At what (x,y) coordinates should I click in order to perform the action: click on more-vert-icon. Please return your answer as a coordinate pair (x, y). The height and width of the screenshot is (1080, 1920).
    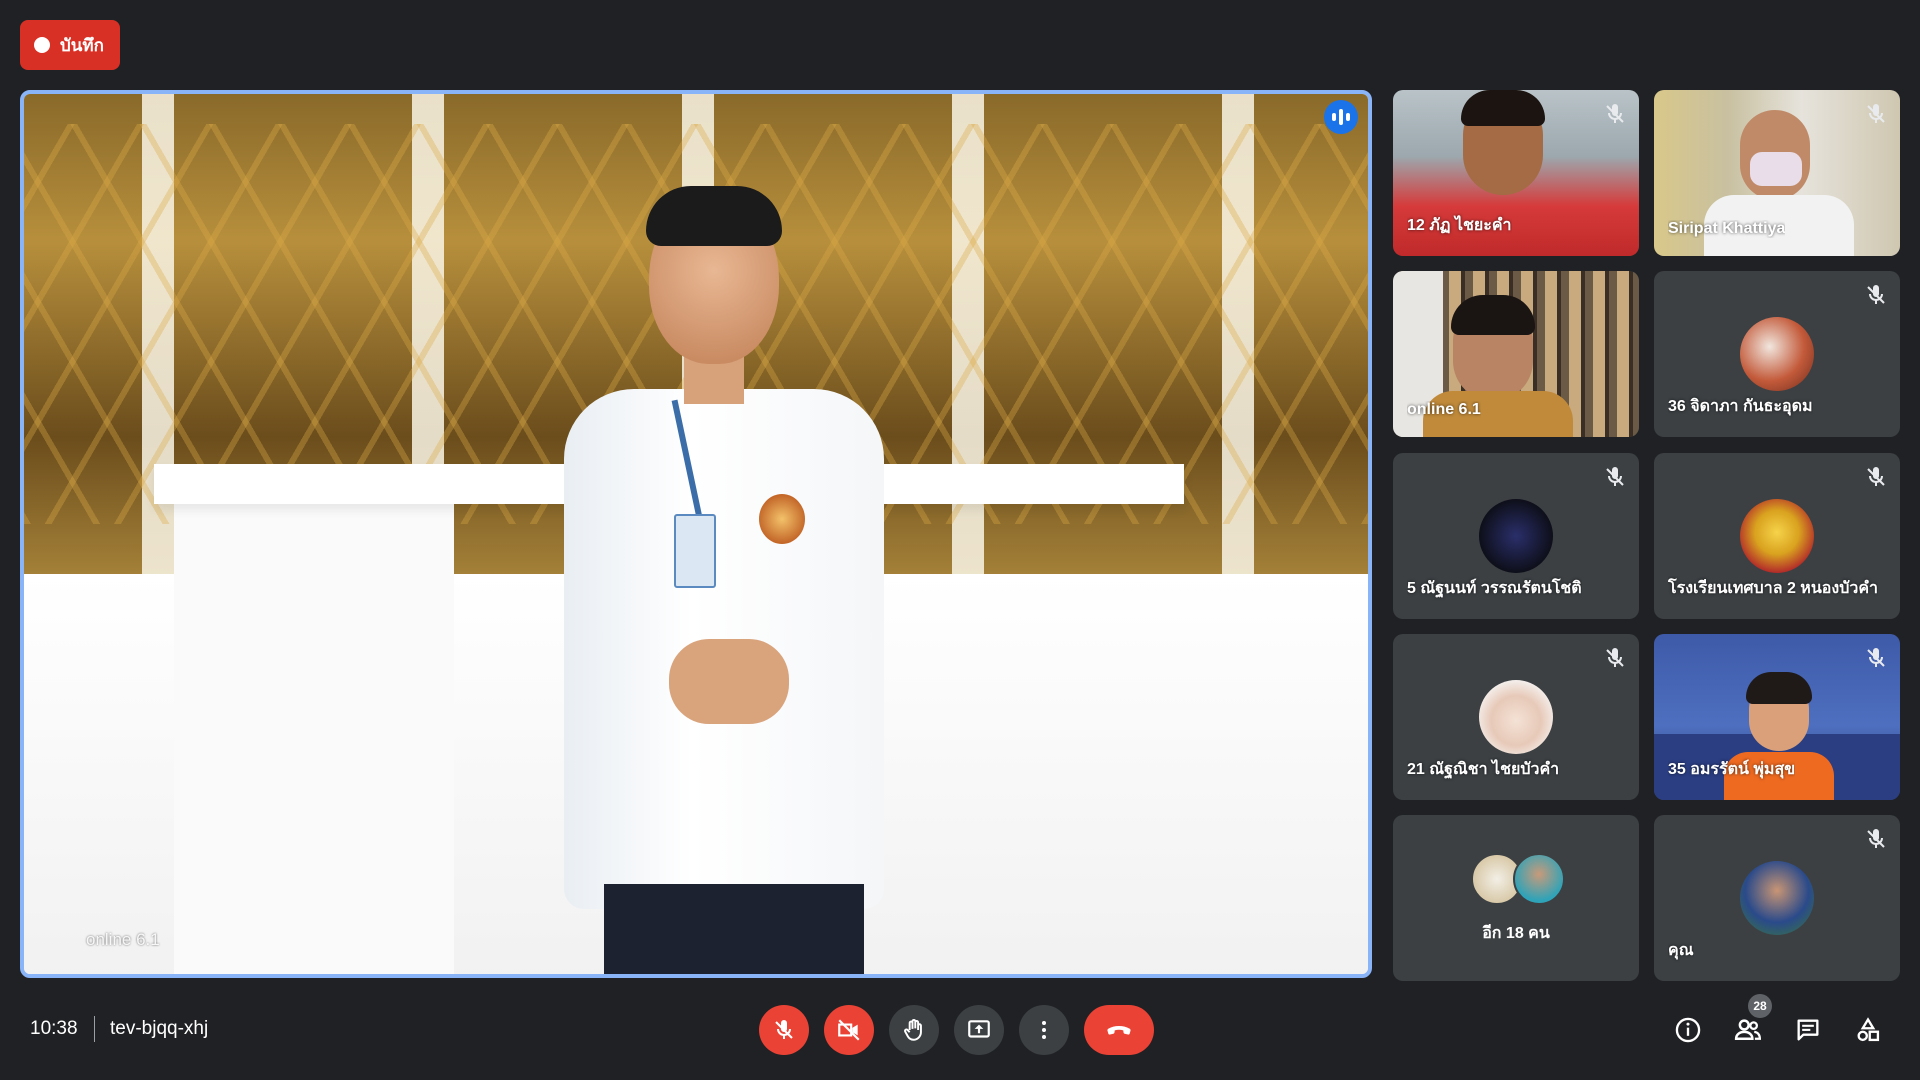
    Looking at the image, I should click on (1044, 1030).